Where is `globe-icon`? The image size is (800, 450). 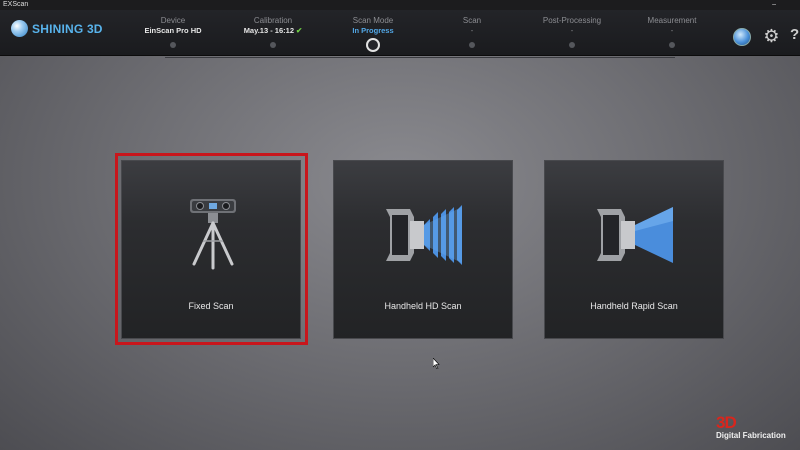 globe-icon is located at coordinates (742, 37).